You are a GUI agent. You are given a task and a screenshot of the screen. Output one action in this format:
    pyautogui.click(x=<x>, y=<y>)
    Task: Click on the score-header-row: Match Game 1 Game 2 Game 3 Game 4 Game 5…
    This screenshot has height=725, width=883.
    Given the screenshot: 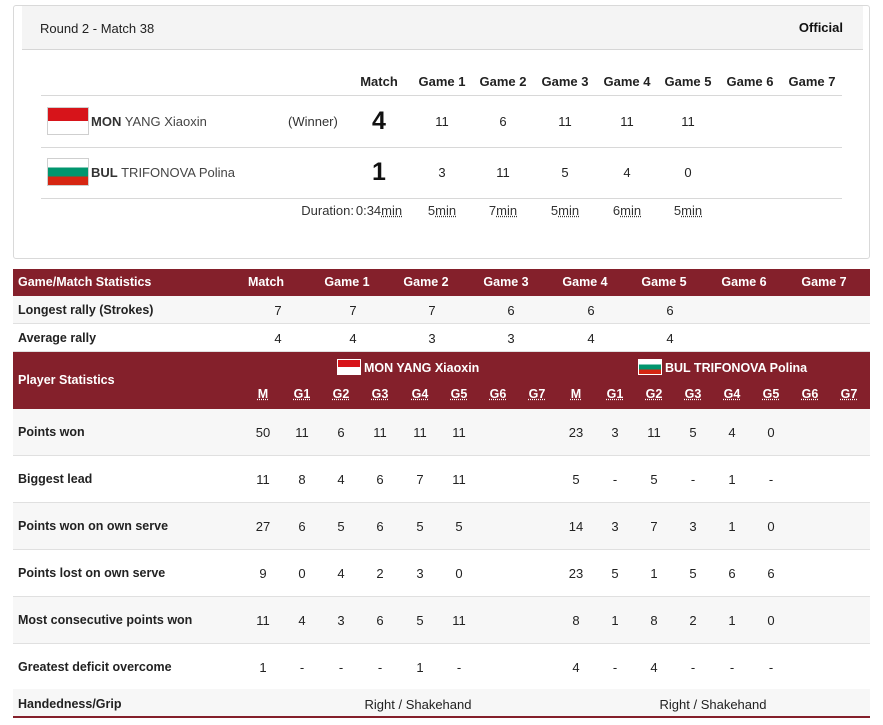 What is the action you would take?
    pyautogui.click(x=441, y=84)
    